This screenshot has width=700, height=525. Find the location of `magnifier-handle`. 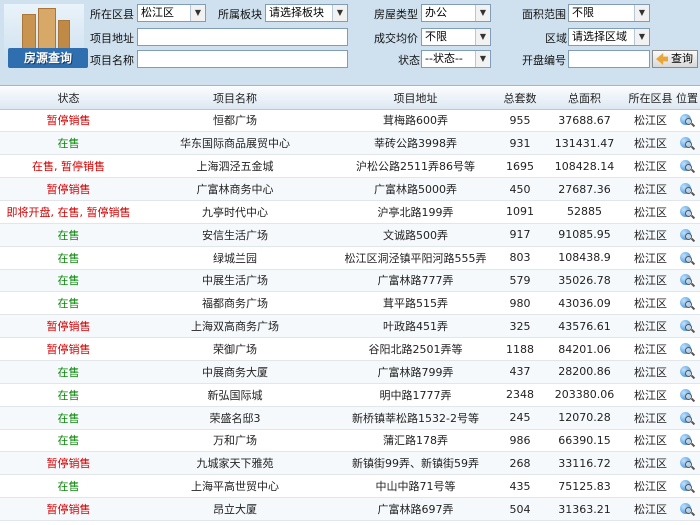

magnifier-handle is located at coordinates (693, 239).